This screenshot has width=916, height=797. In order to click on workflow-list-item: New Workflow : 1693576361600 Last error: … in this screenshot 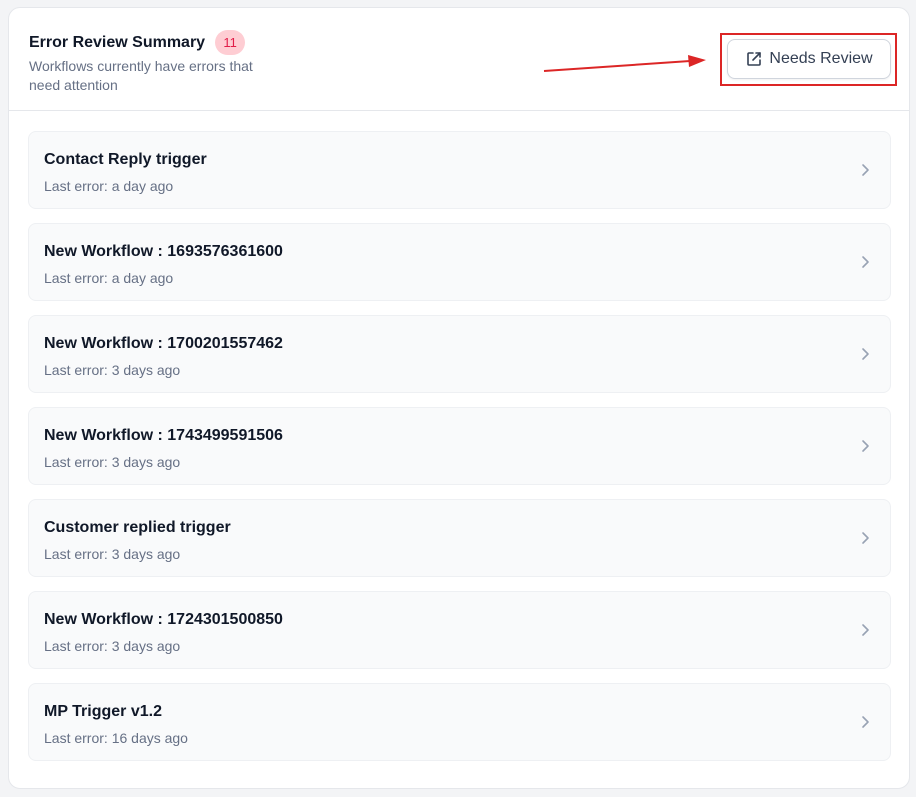, I will do `click(459, 262)`.